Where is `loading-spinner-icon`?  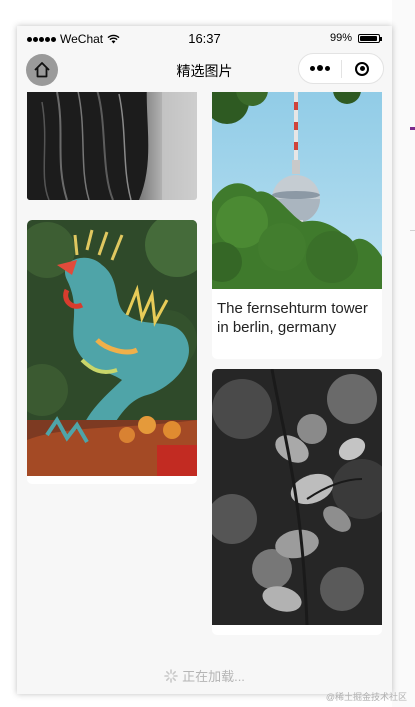 loading-spinner-icon is located at coordinates (171, 675).